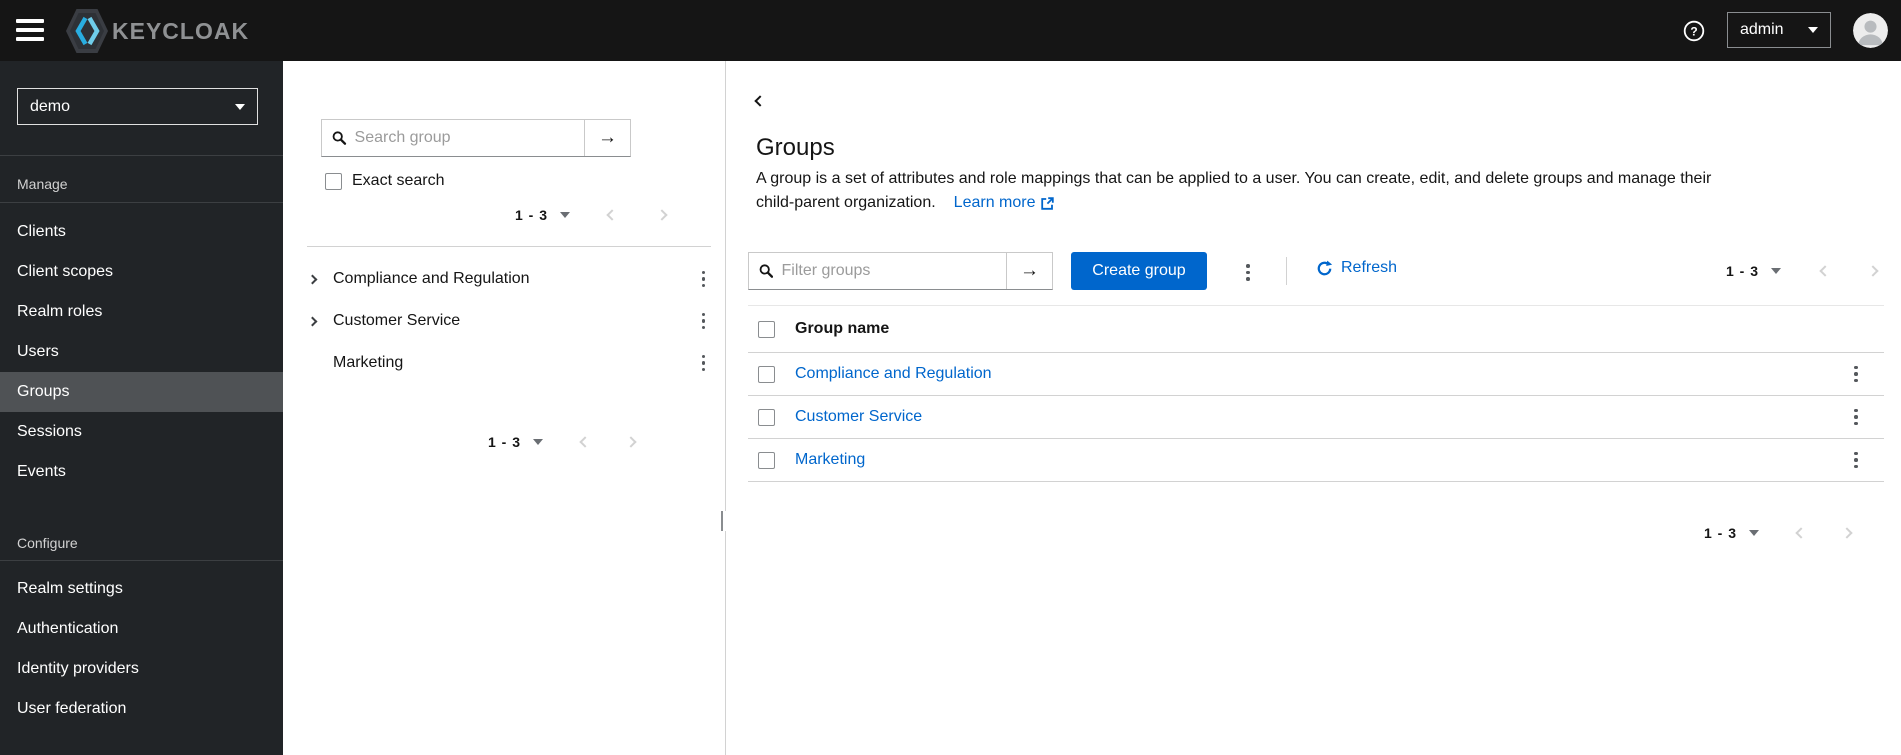 This screenshot has height=755, width=1901. Describe the element at coordinates (1369, 267) in the screenshot. I see `refresh-label: Refresh` at that location.